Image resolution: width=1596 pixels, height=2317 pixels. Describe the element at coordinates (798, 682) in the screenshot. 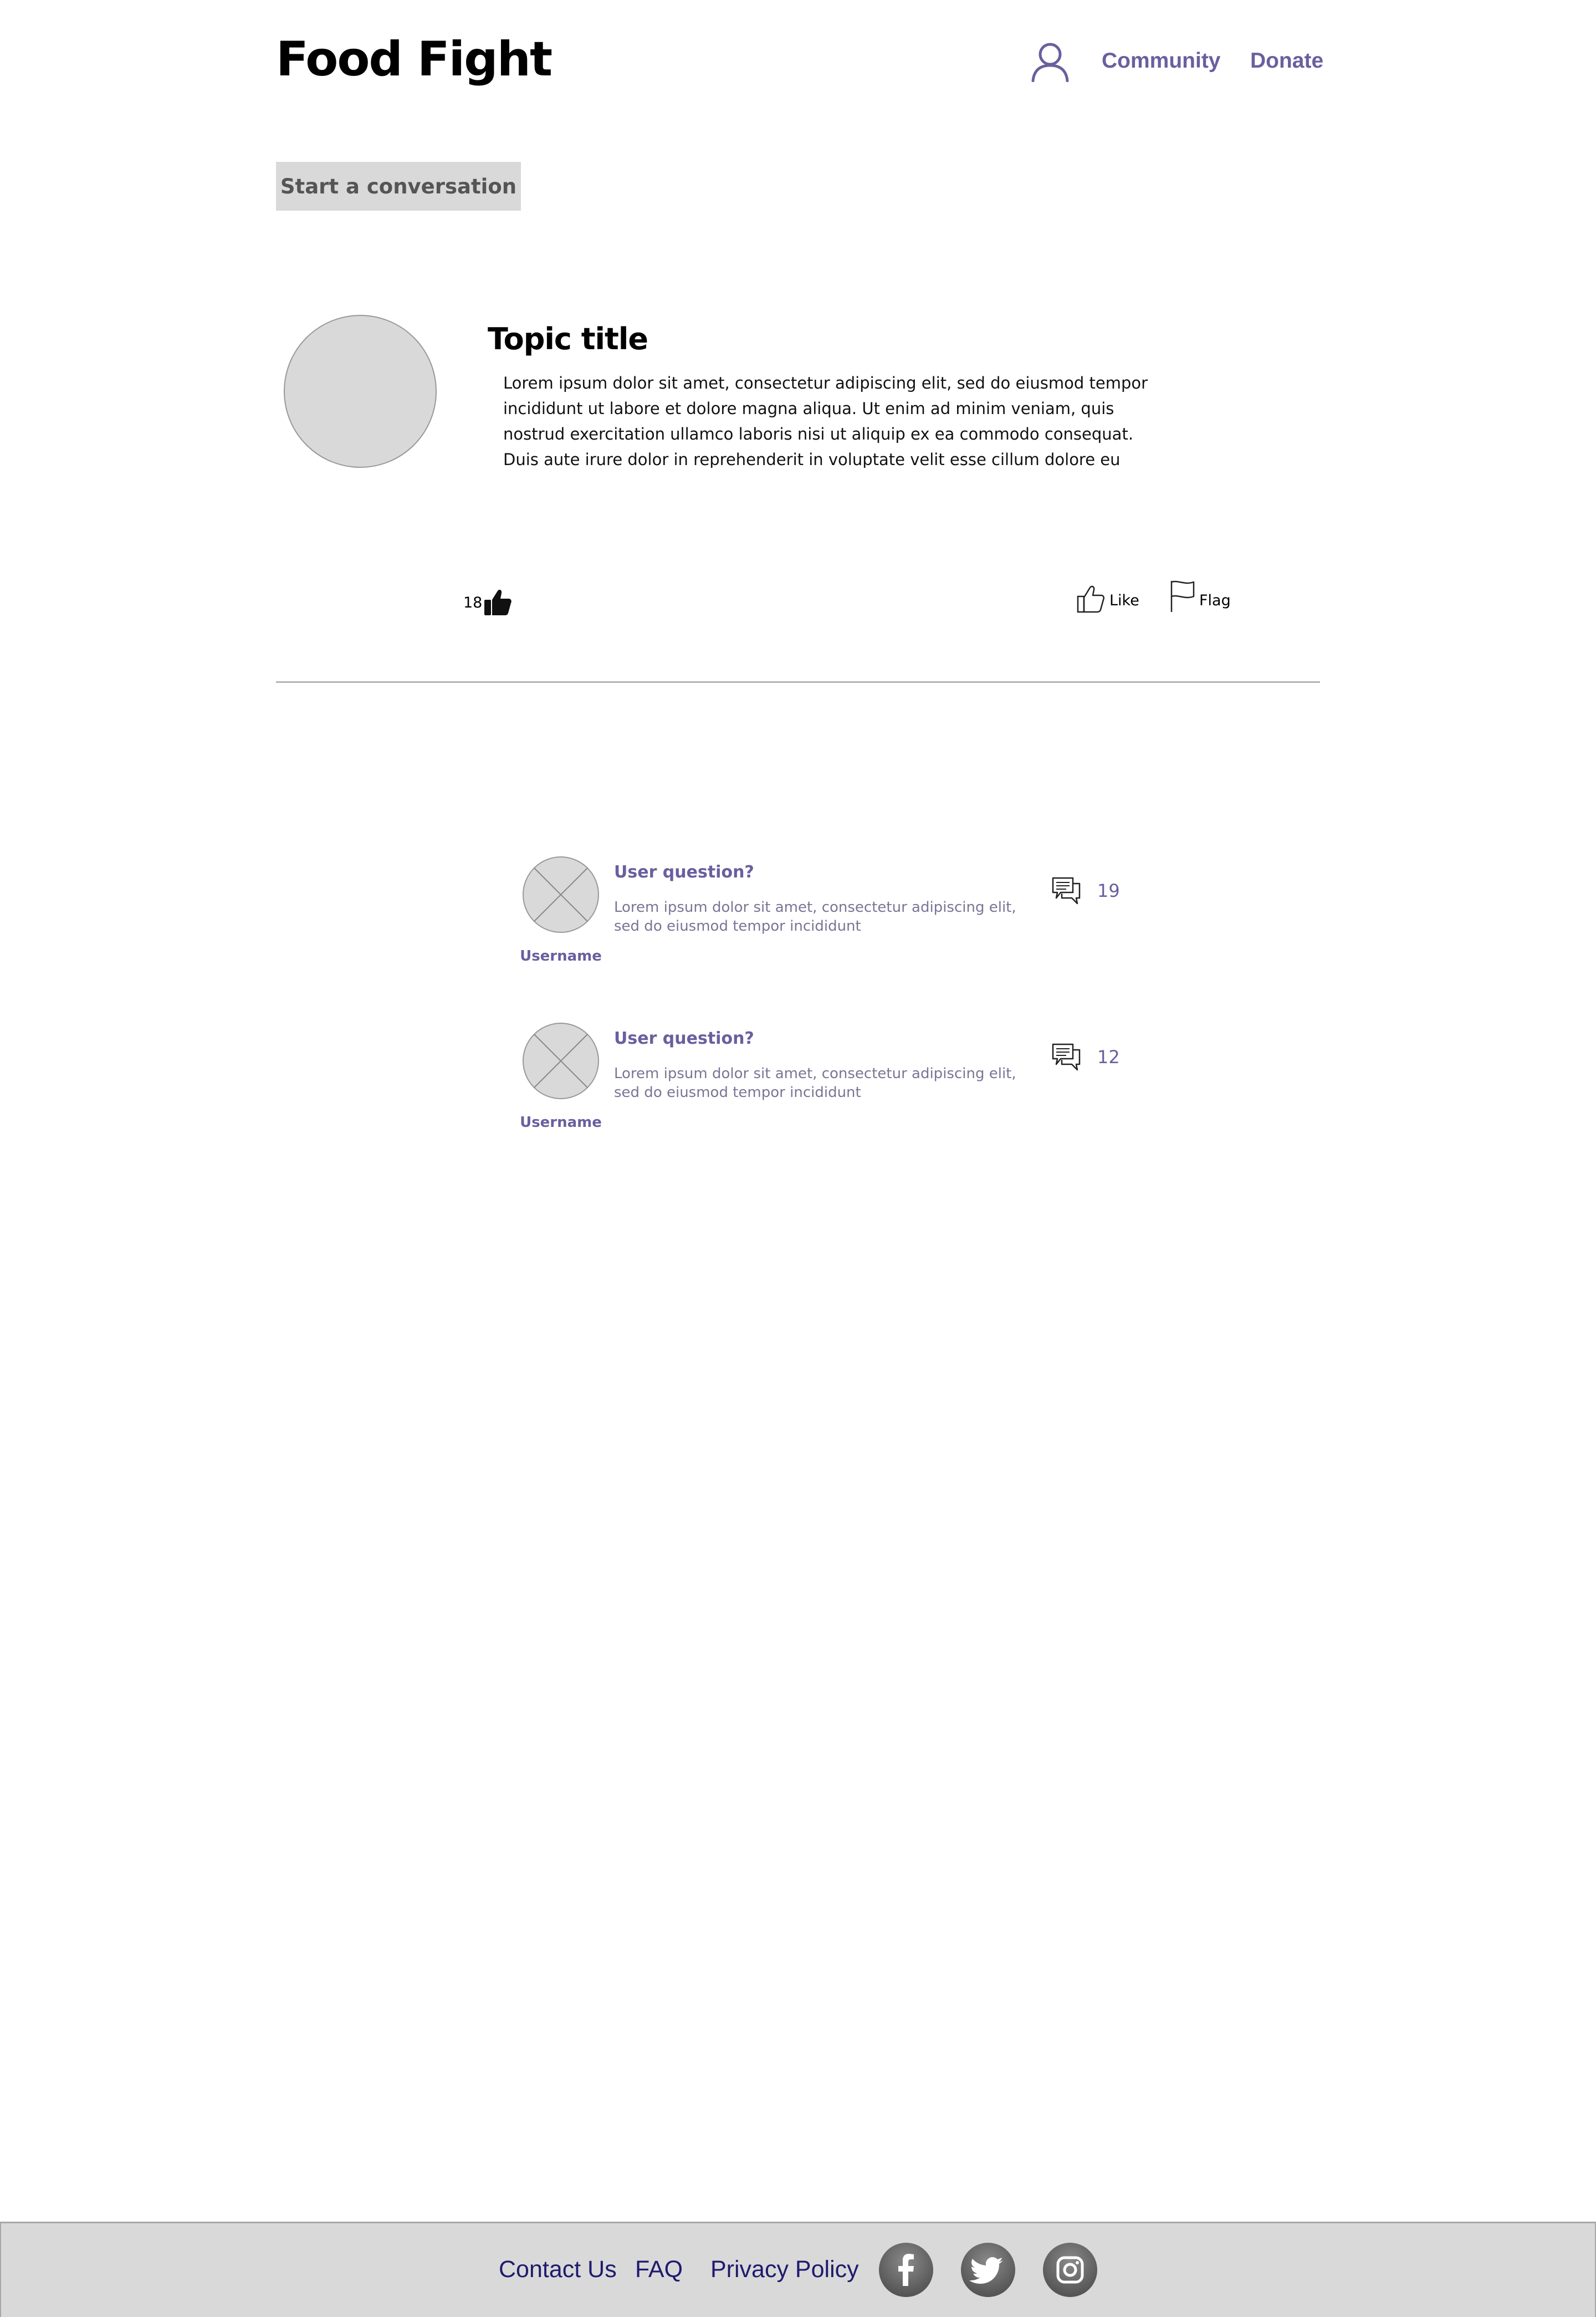

I see `section-divider` at that location.